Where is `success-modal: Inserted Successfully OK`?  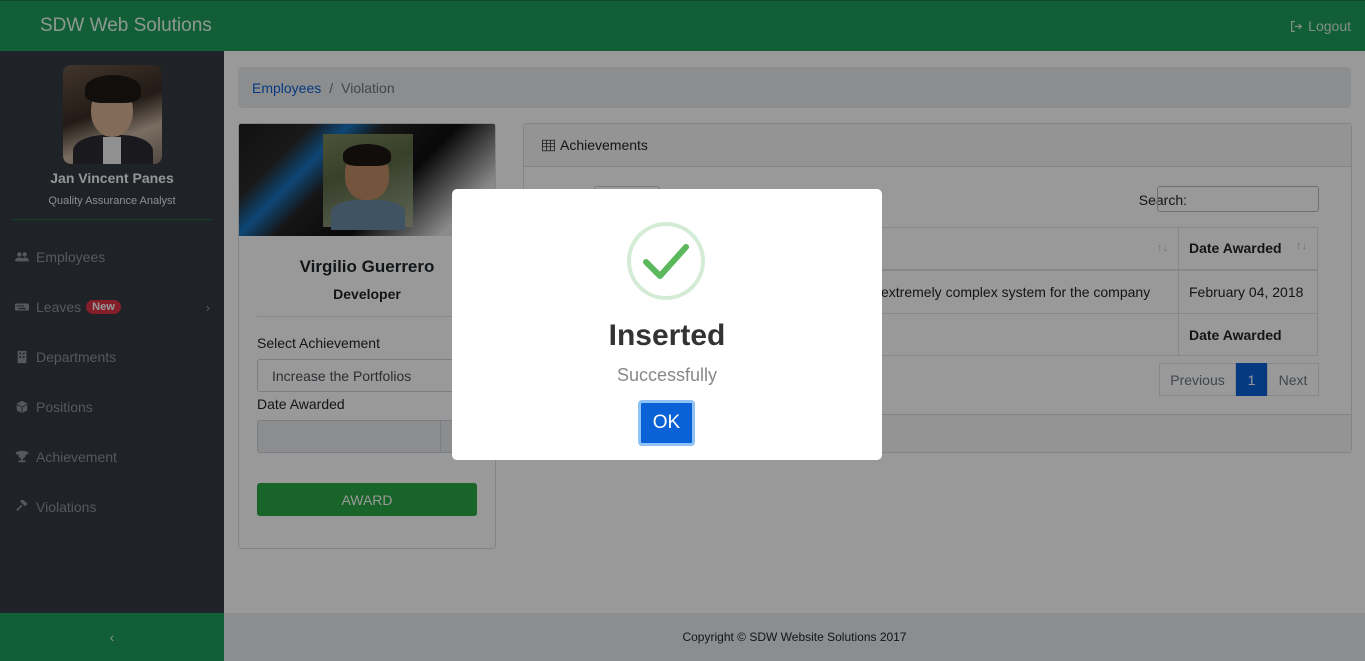
success-modal: Inserted Successfully OK is located at coordinates (667, 324).